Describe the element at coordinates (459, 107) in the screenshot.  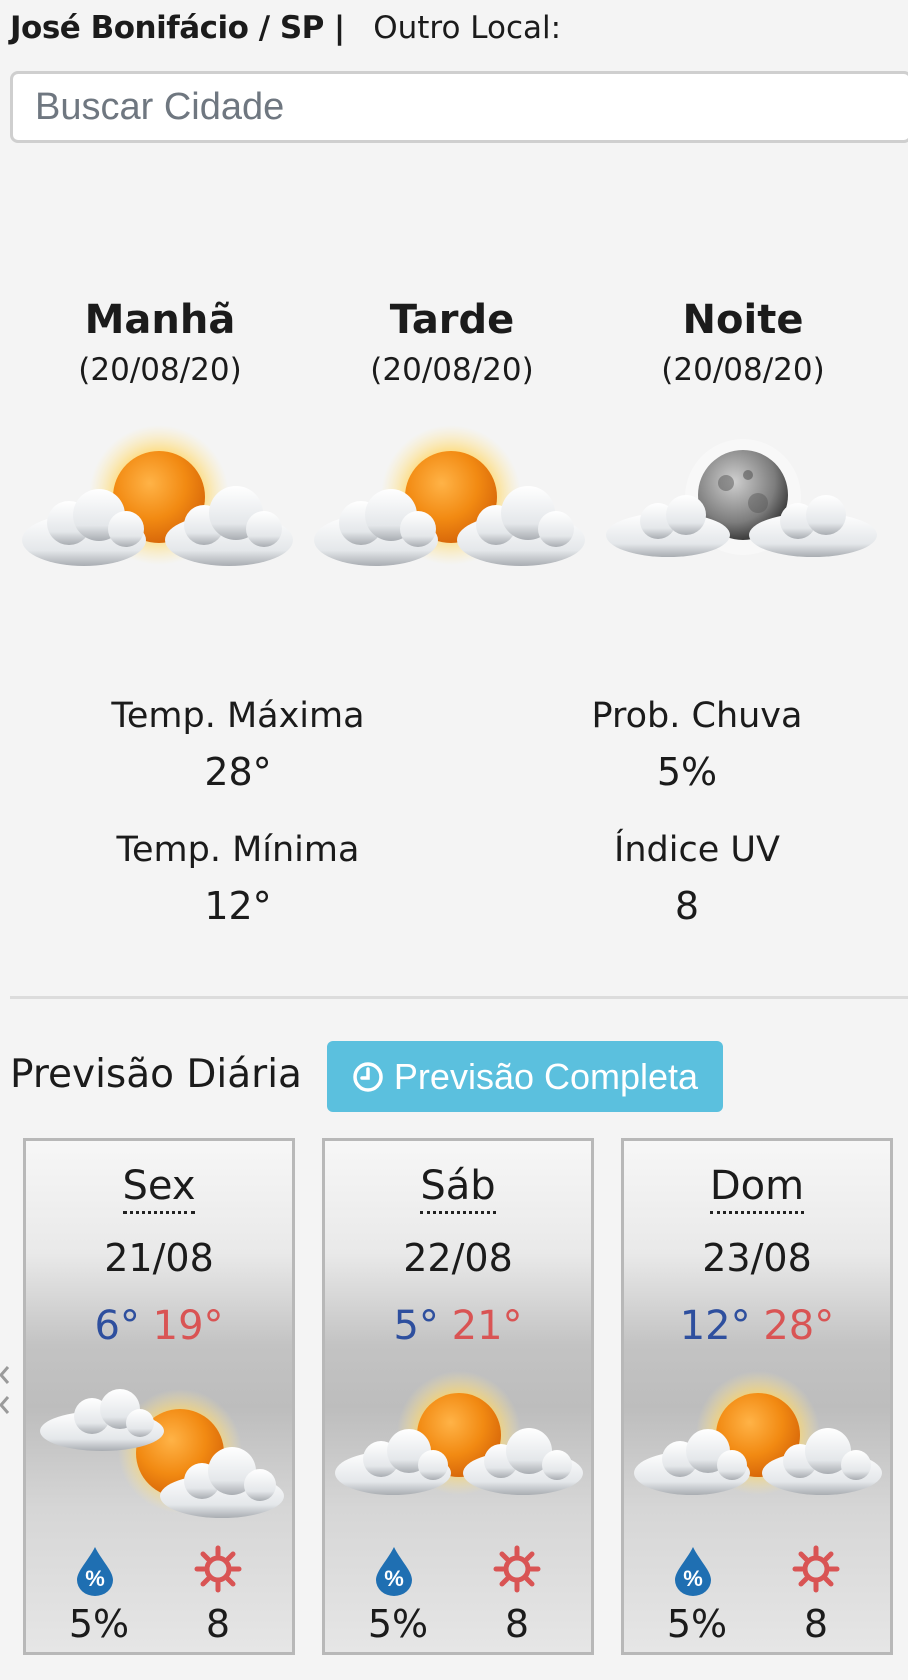
I see `city-search-input` at that location.